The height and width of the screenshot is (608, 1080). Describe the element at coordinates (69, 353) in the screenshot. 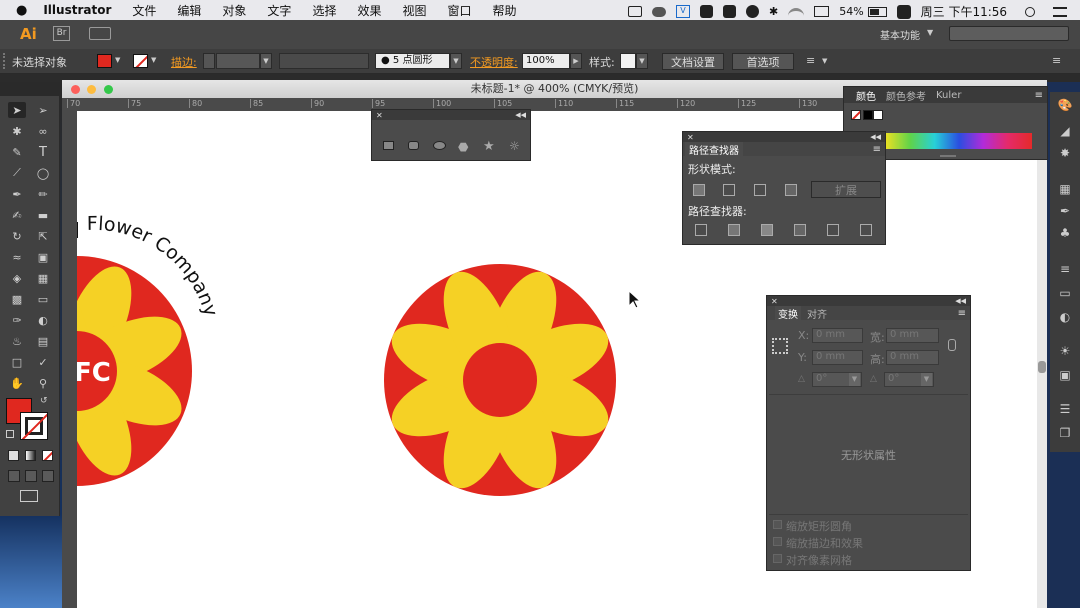

I see `vertical-ruler` at that location.